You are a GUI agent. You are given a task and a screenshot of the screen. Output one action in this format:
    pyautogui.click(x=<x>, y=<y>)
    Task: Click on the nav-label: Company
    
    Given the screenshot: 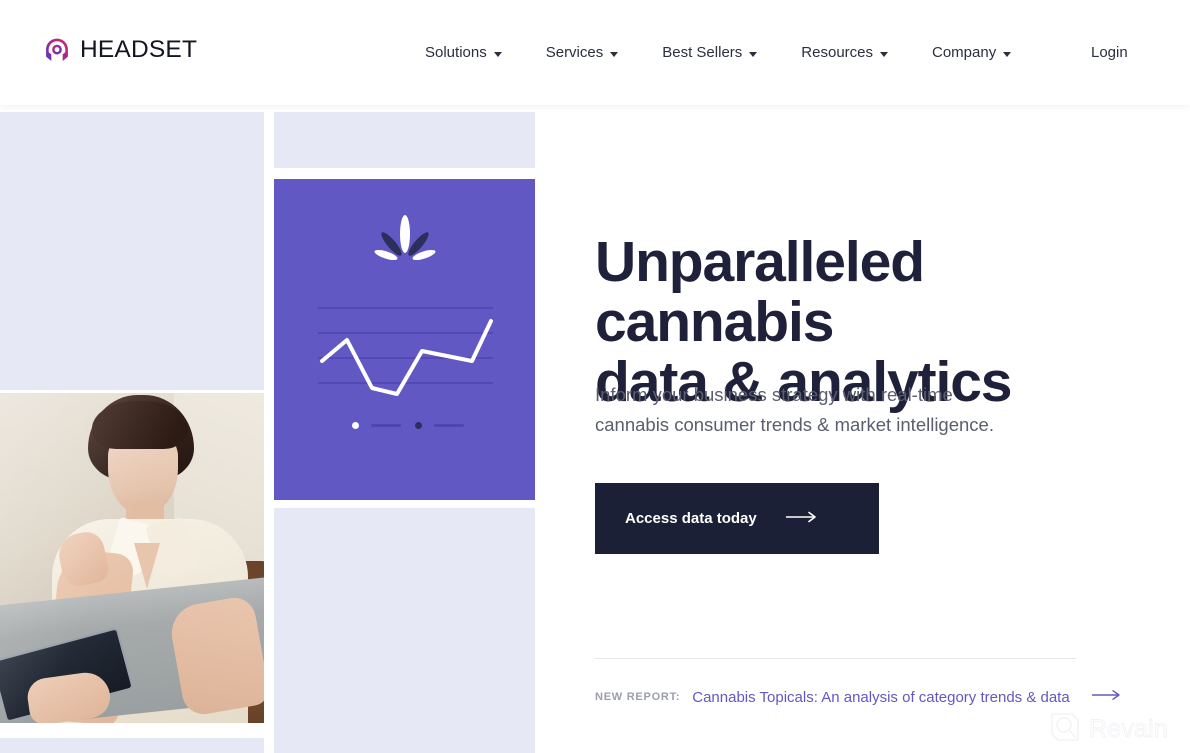 What is the action you would take?
    pyautogui.click(x=964, y=52)
    